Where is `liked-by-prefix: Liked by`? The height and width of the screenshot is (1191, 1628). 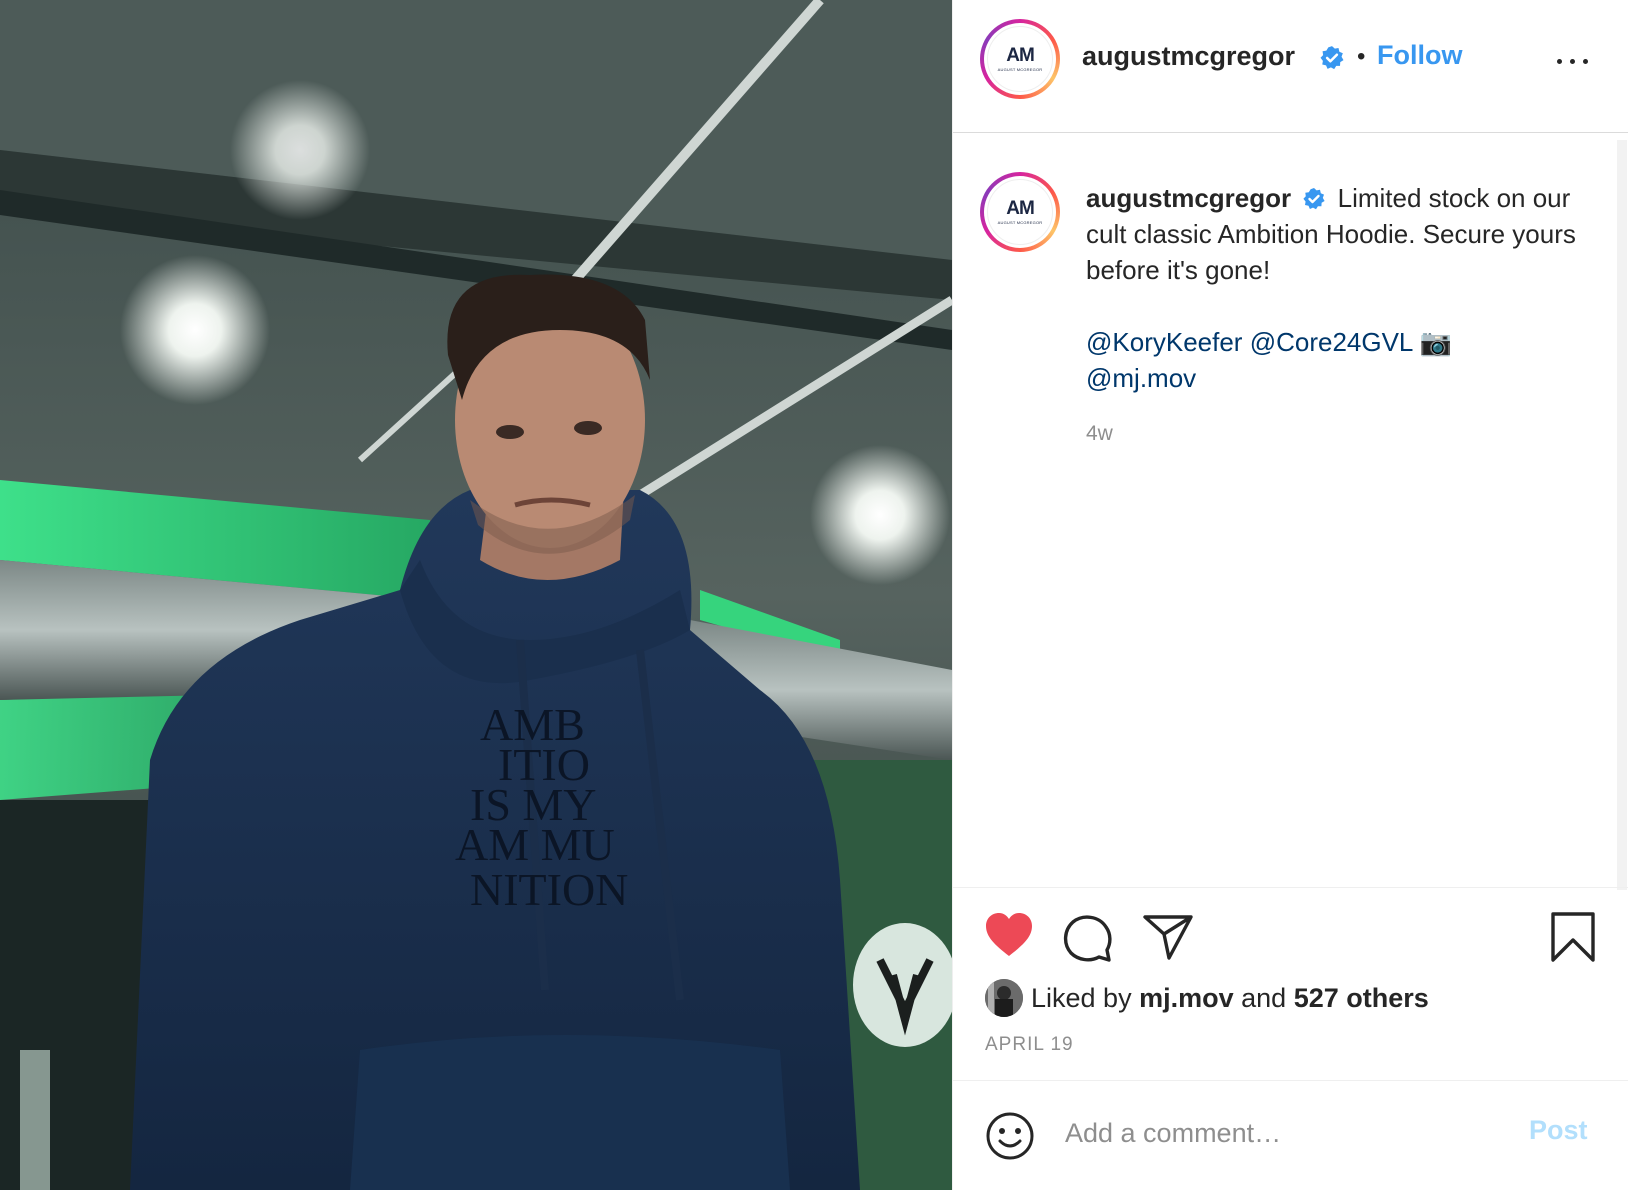
liked-by-prefix: Liked by is located at coordinates (1081, 997).